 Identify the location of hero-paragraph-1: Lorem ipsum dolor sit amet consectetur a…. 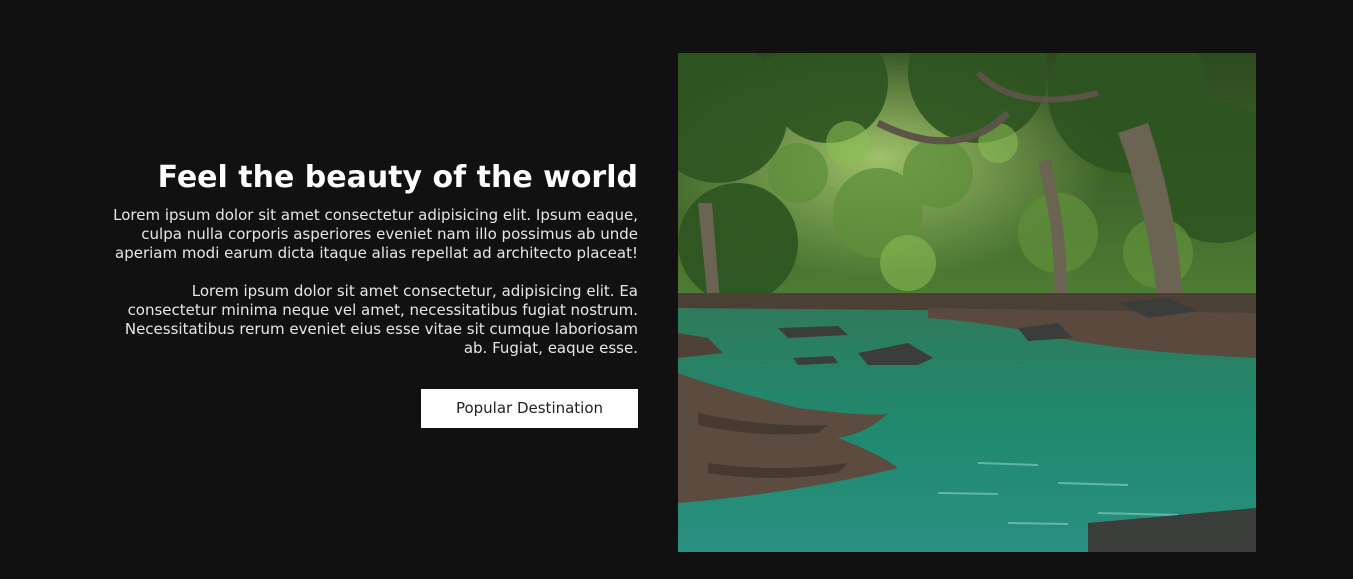
(375, 234).